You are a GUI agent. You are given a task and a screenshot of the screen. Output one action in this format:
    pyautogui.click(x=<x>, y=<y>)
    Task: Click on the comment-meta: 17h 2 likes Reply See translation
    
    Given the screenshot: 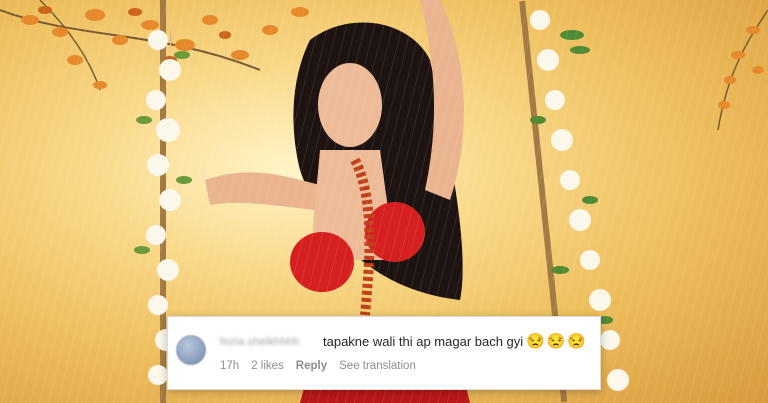 What is the action you would take?
    pyautogui.click(x=318, y=366)
    